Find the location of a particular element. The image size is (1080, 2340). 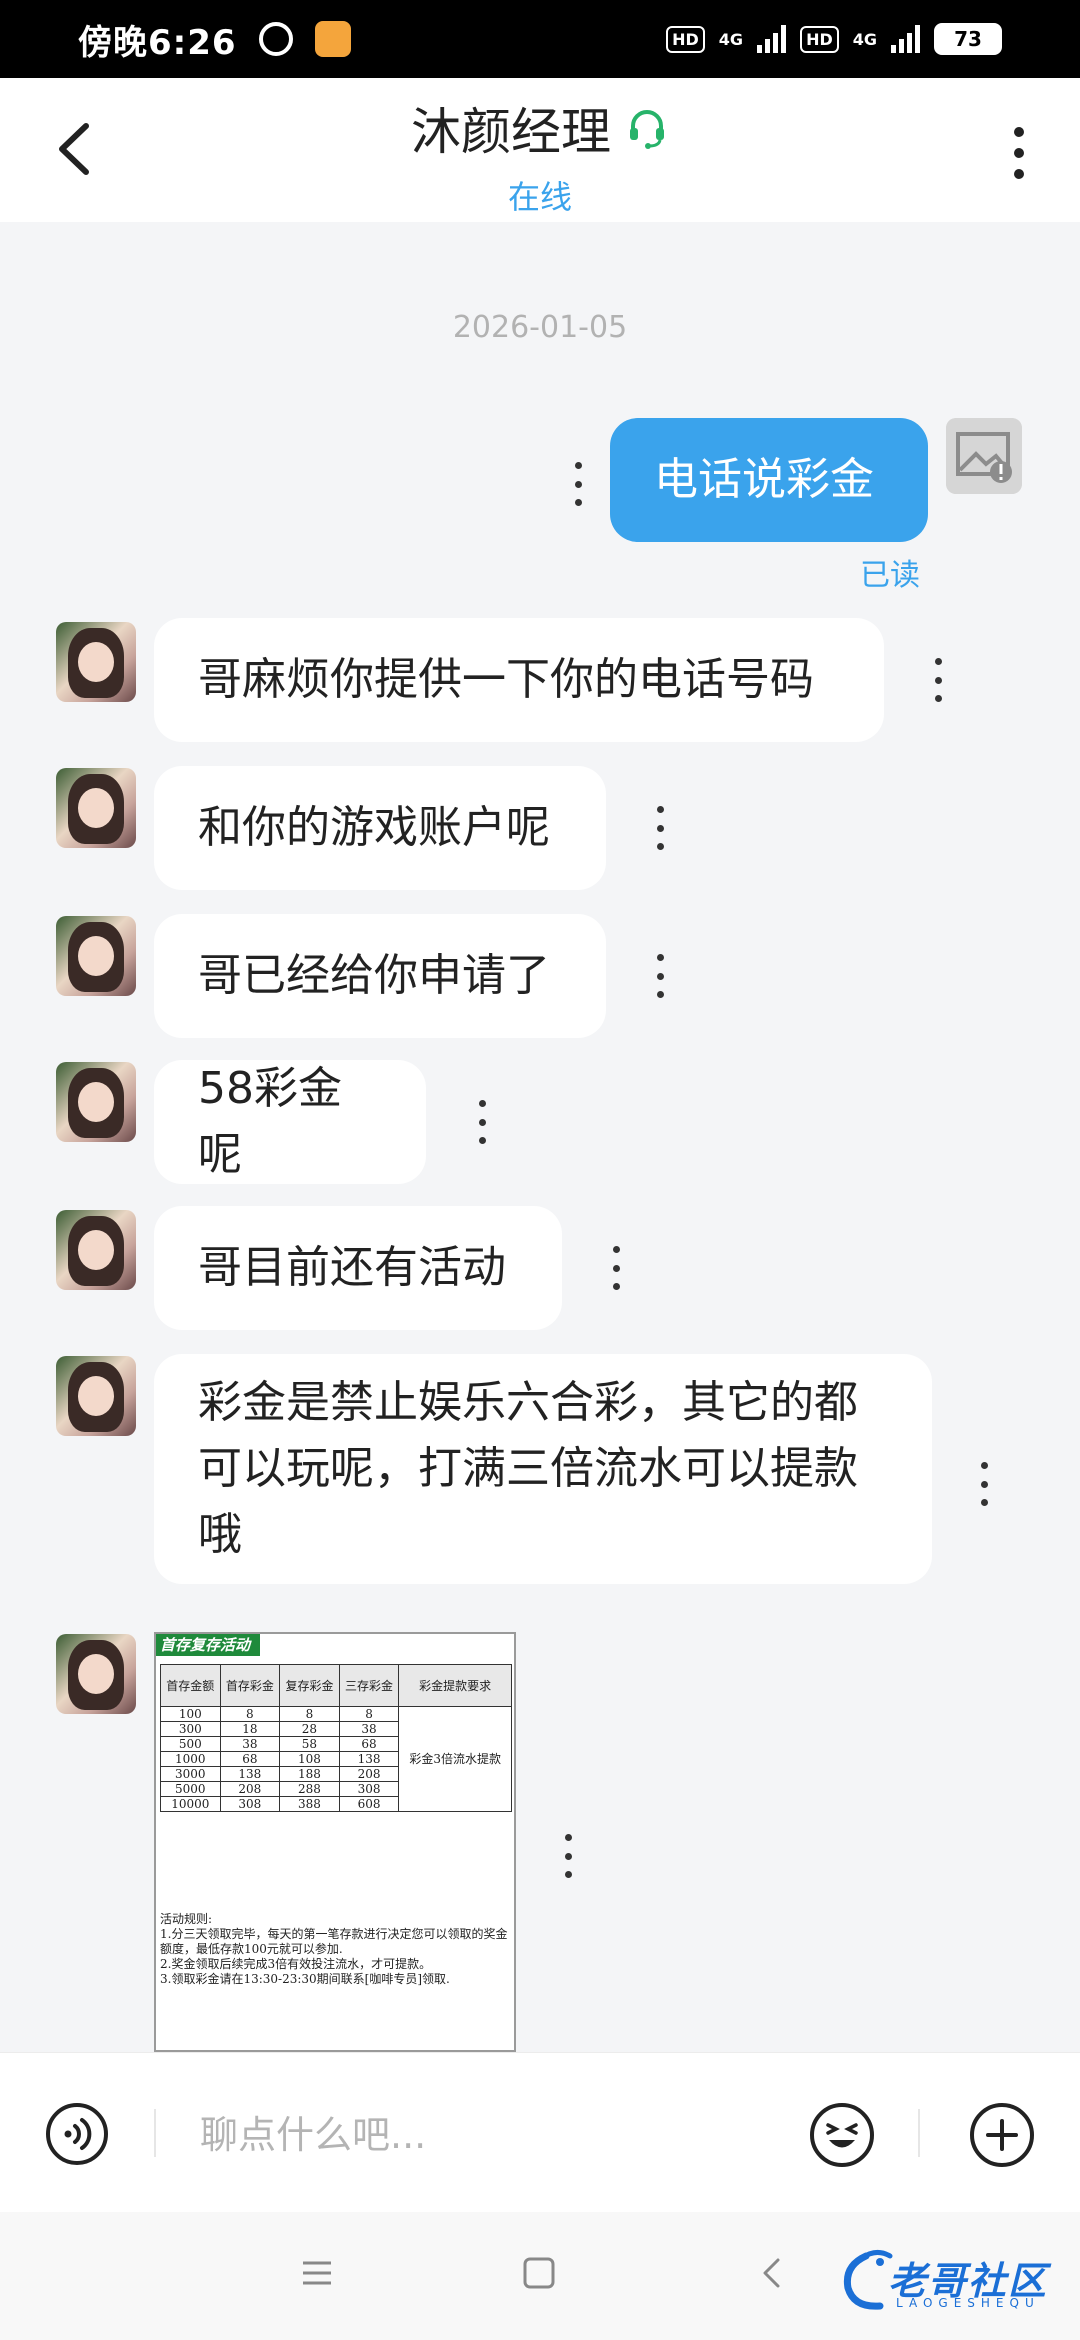

outgoing-message: 电话说彩金 is located at coordinates (769, 480).